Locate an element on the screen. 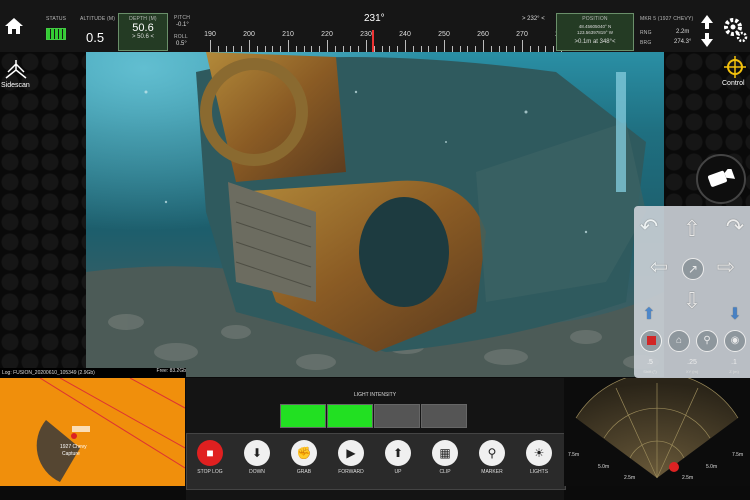 The height and width of the screenshot is (500, 750). compass-heading-icon: ↗ is located at coordinates (693, 269).